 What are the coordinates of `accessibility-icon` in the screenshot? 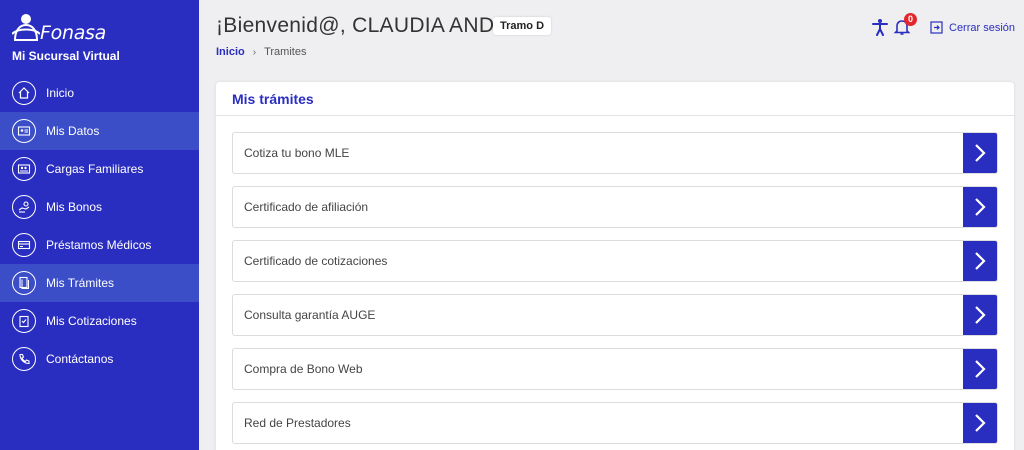 It's located at (880, 27).